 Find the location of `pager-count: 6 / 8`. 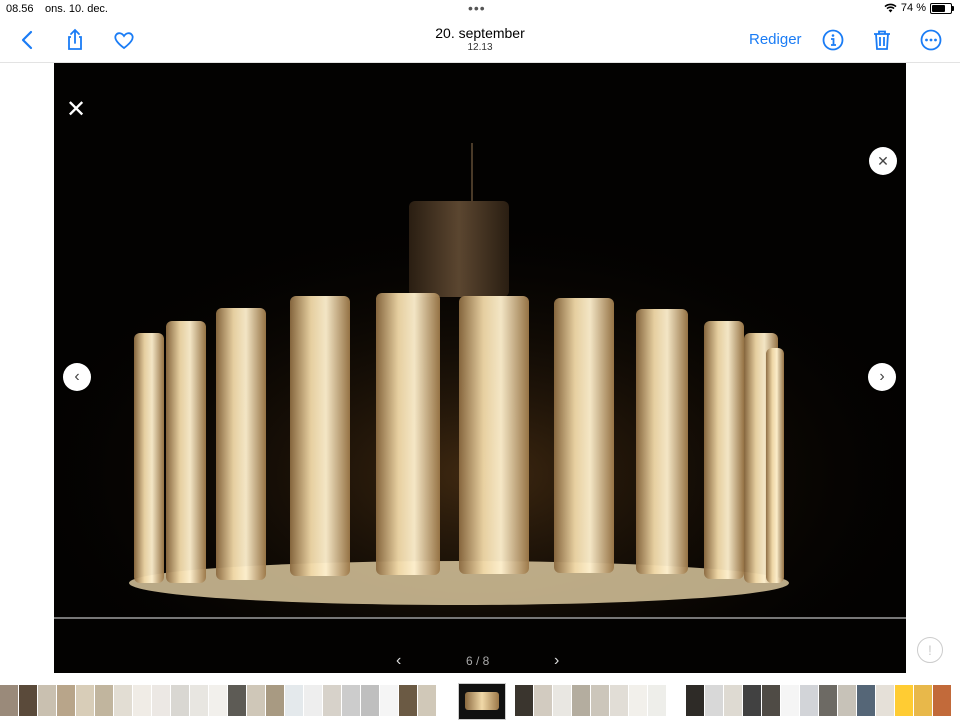

pager-count: 6 / 8 is located at coordinates (478, 661).